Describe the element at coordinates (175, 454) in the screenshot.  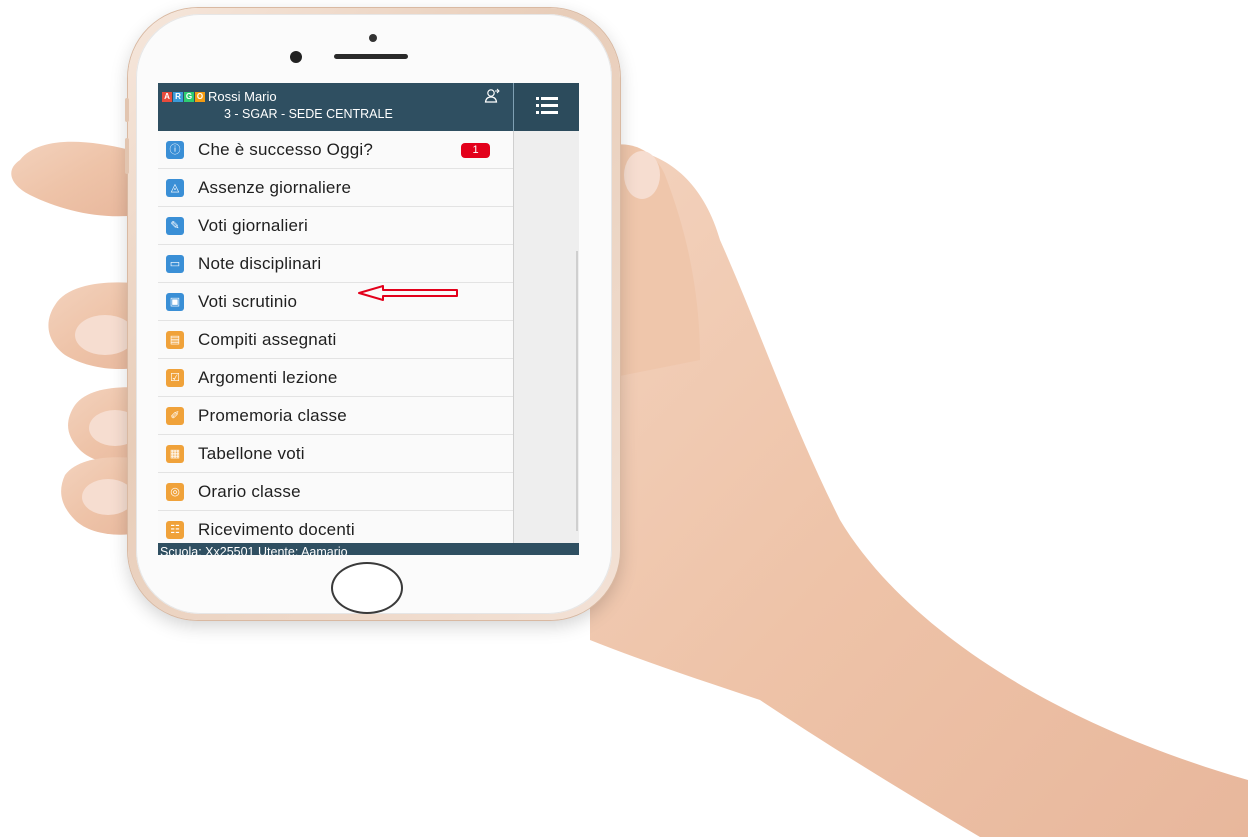
I see `board-icon: ▦` at that location.